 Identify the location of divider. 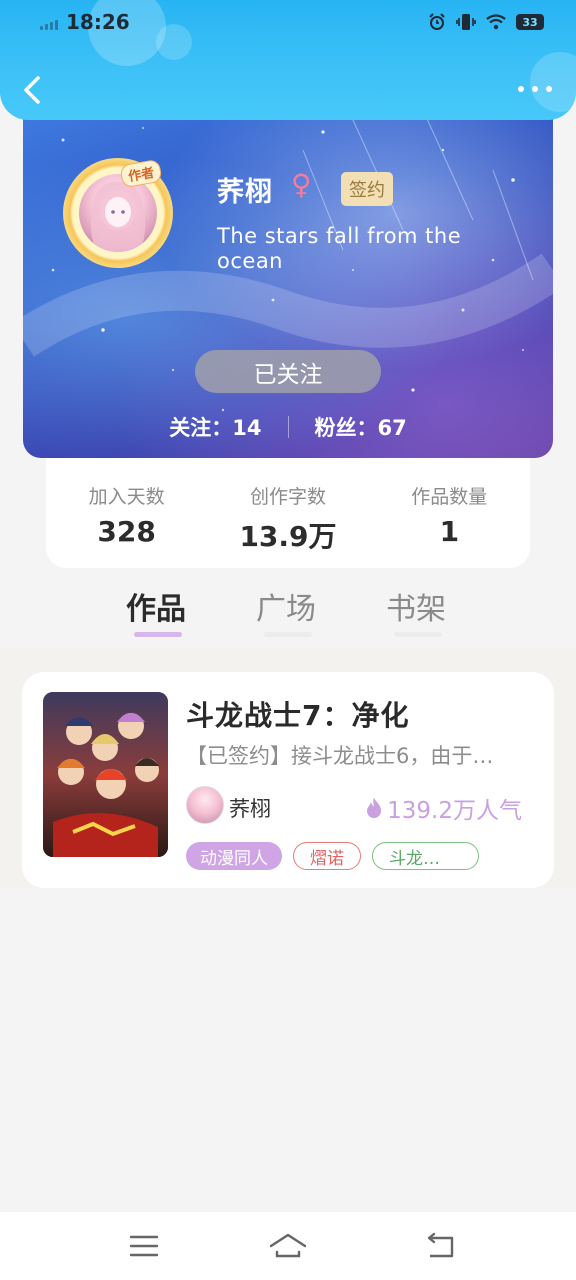
(288, 427).